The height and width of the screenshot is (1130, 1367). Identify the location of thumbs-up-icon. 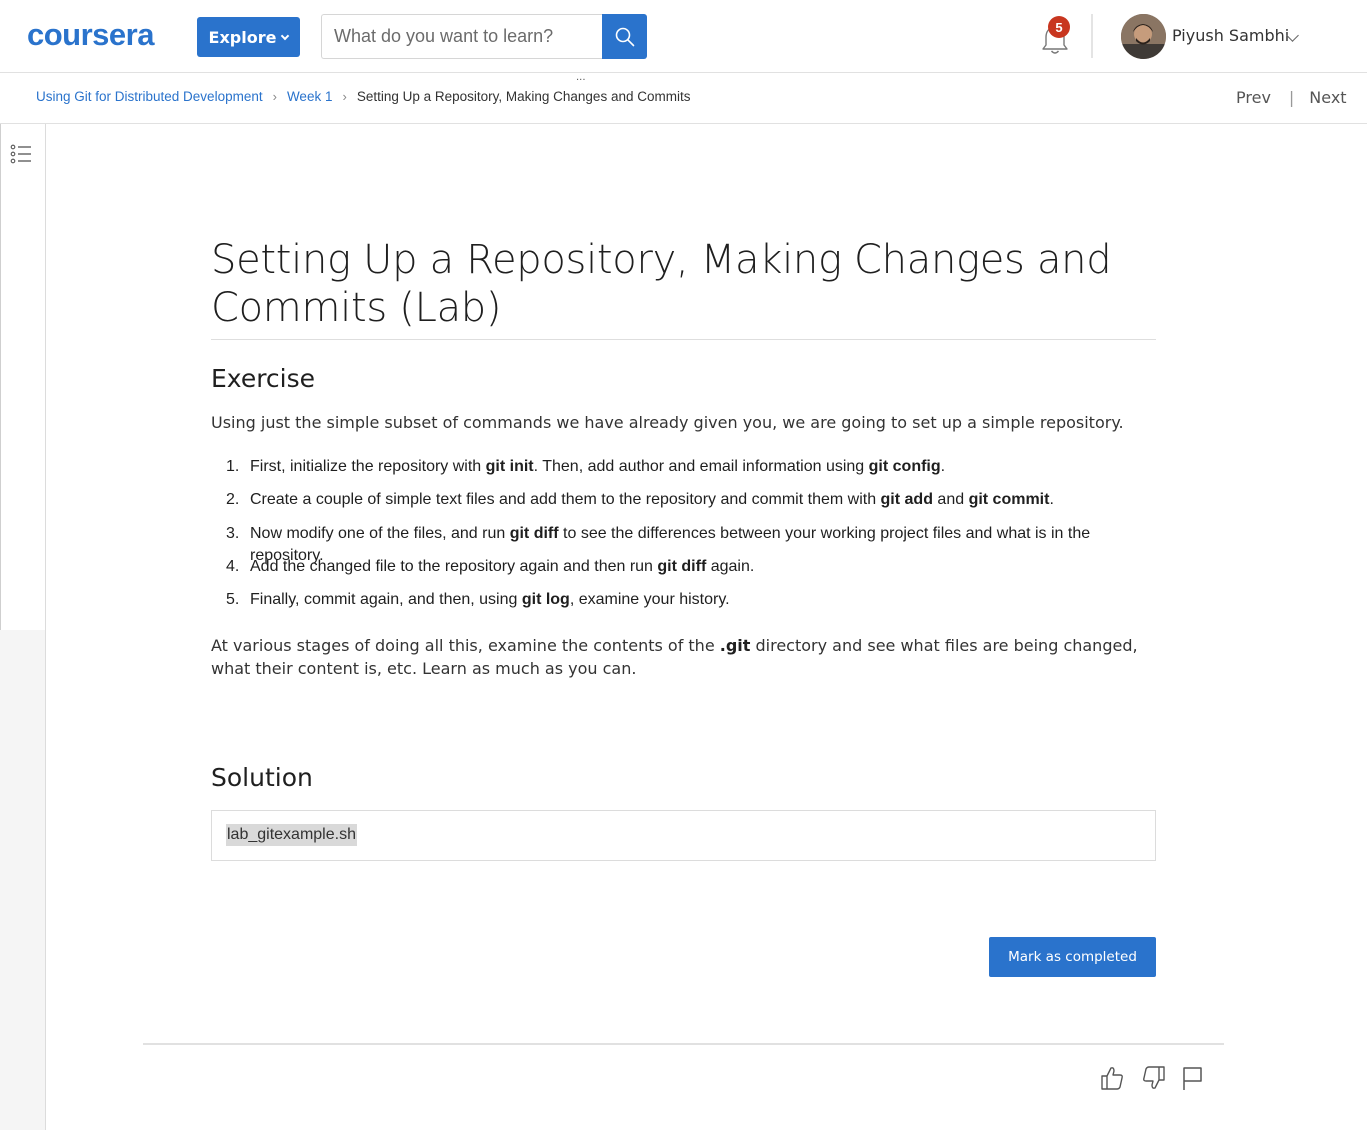
(1112, 1078).